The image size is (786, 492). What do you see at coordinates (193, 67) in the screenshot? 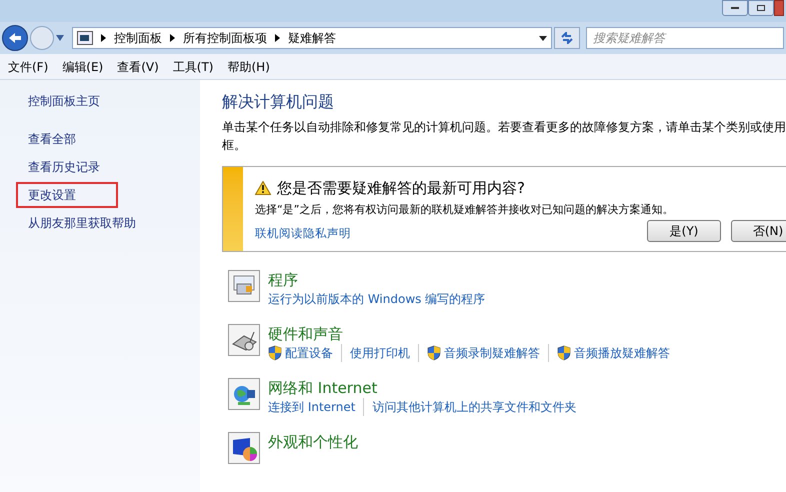
I see `menu-item: 工具(T)` at bounding box center [193, 67].